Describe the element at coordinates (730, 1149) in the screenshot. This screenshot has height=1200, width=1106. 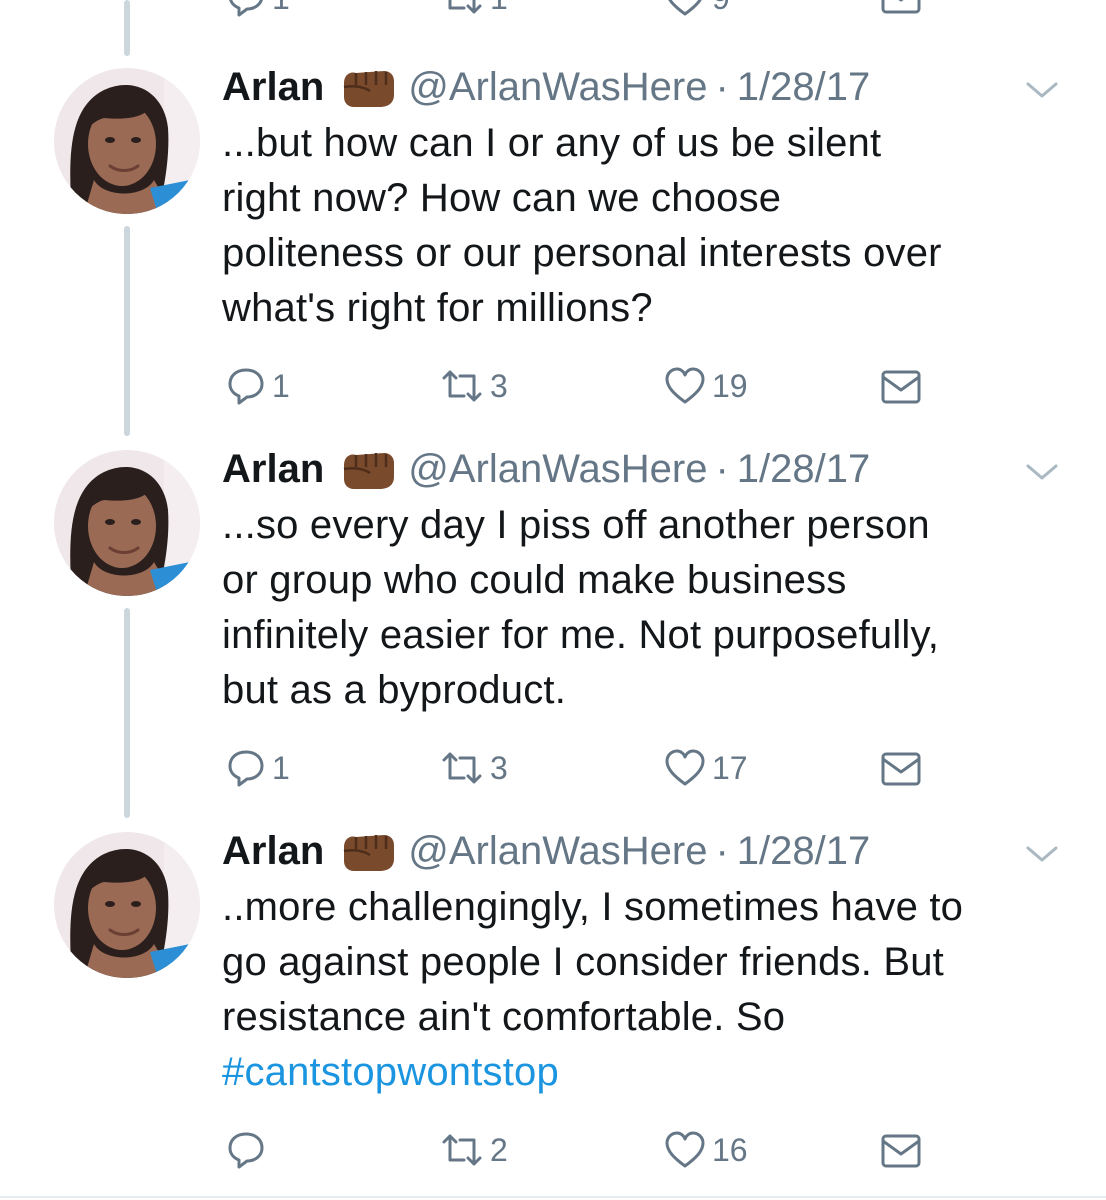
I see `like-count: 16` at that location.